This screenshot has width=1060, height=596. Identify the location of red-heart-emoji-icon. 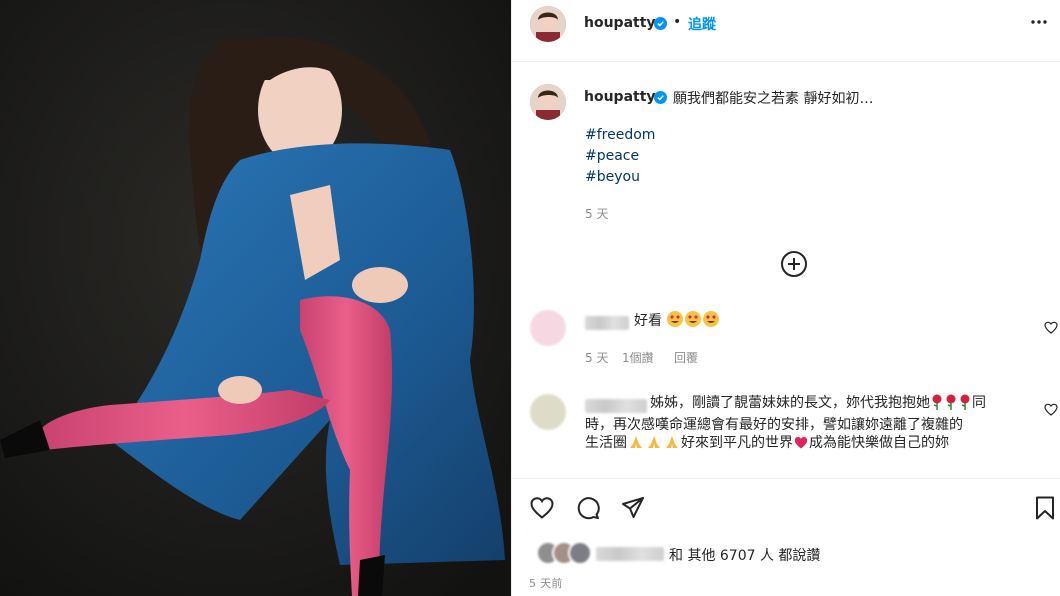
(801, 443).